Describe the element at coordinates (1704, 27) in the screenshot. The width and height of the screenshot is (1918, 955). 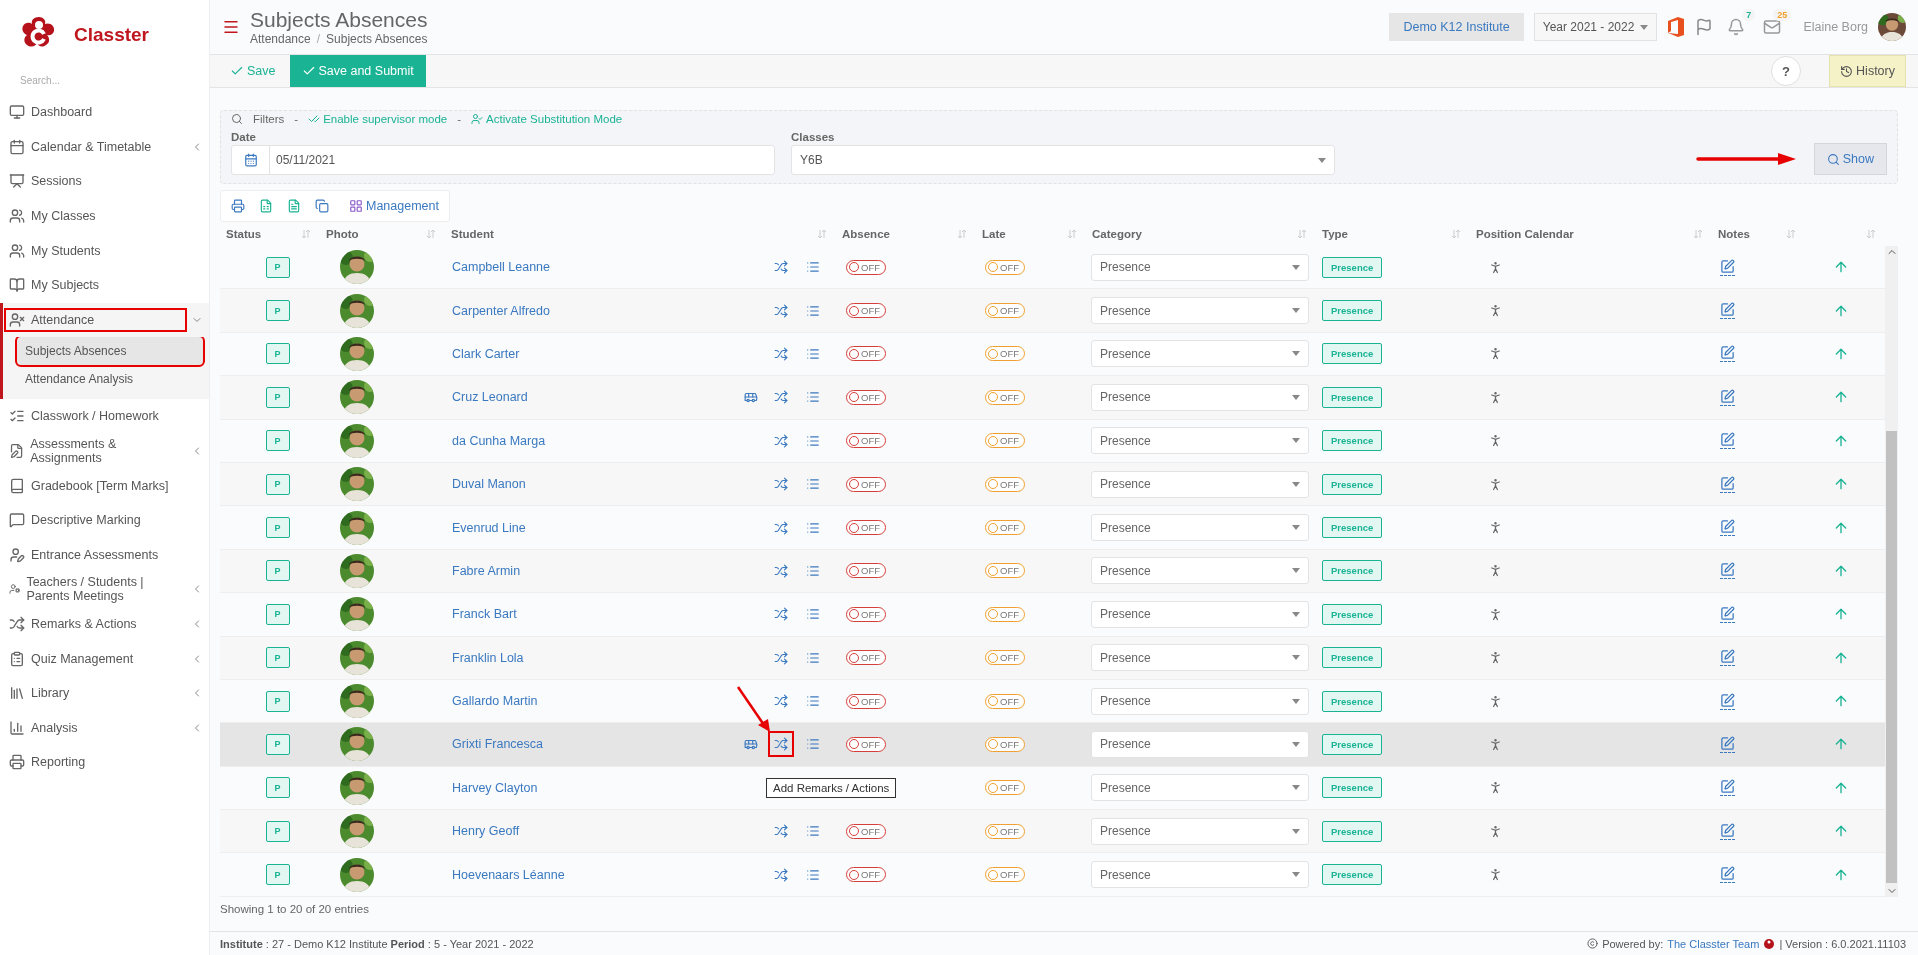
I see `flag-icon` at that location.